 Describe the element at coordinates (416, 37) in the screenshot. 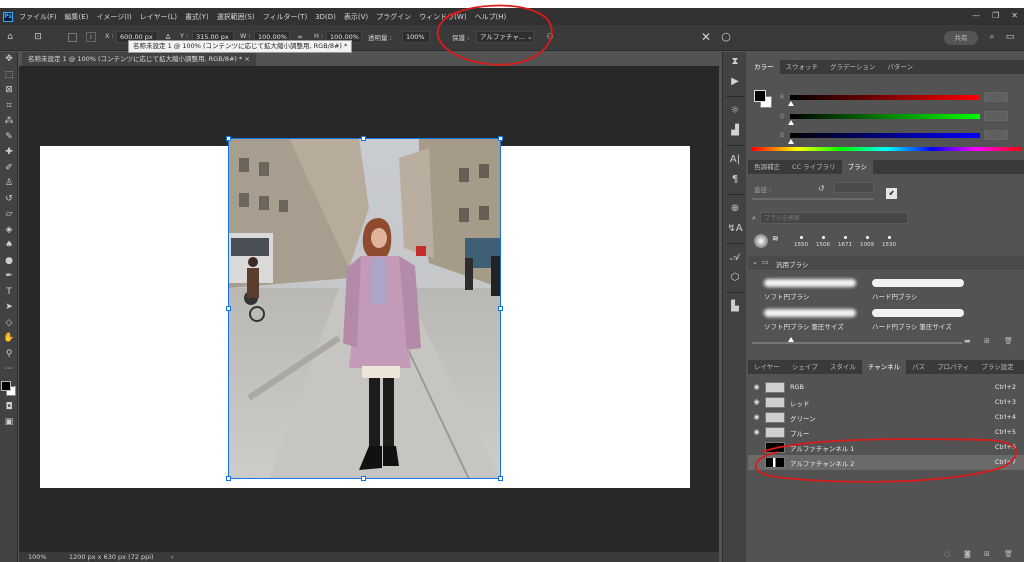

I see `opacity-field: 100%` at that location.